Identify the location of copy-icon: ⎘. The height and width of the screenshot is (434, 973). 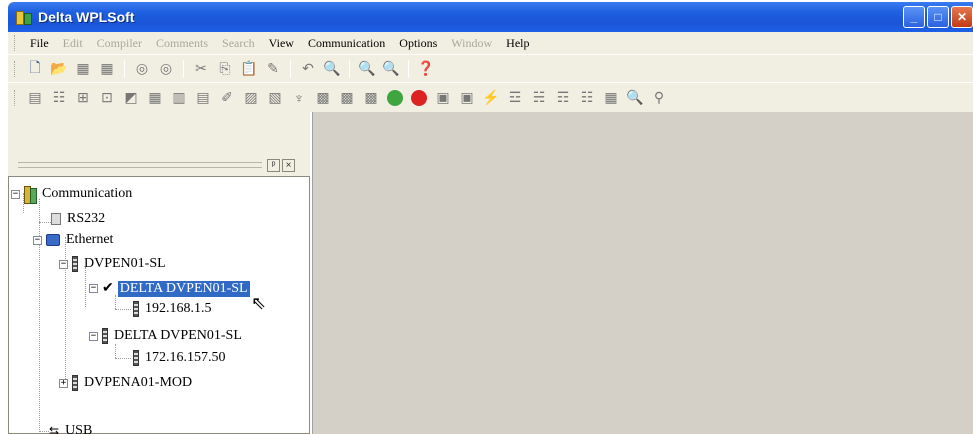
(225, 69).